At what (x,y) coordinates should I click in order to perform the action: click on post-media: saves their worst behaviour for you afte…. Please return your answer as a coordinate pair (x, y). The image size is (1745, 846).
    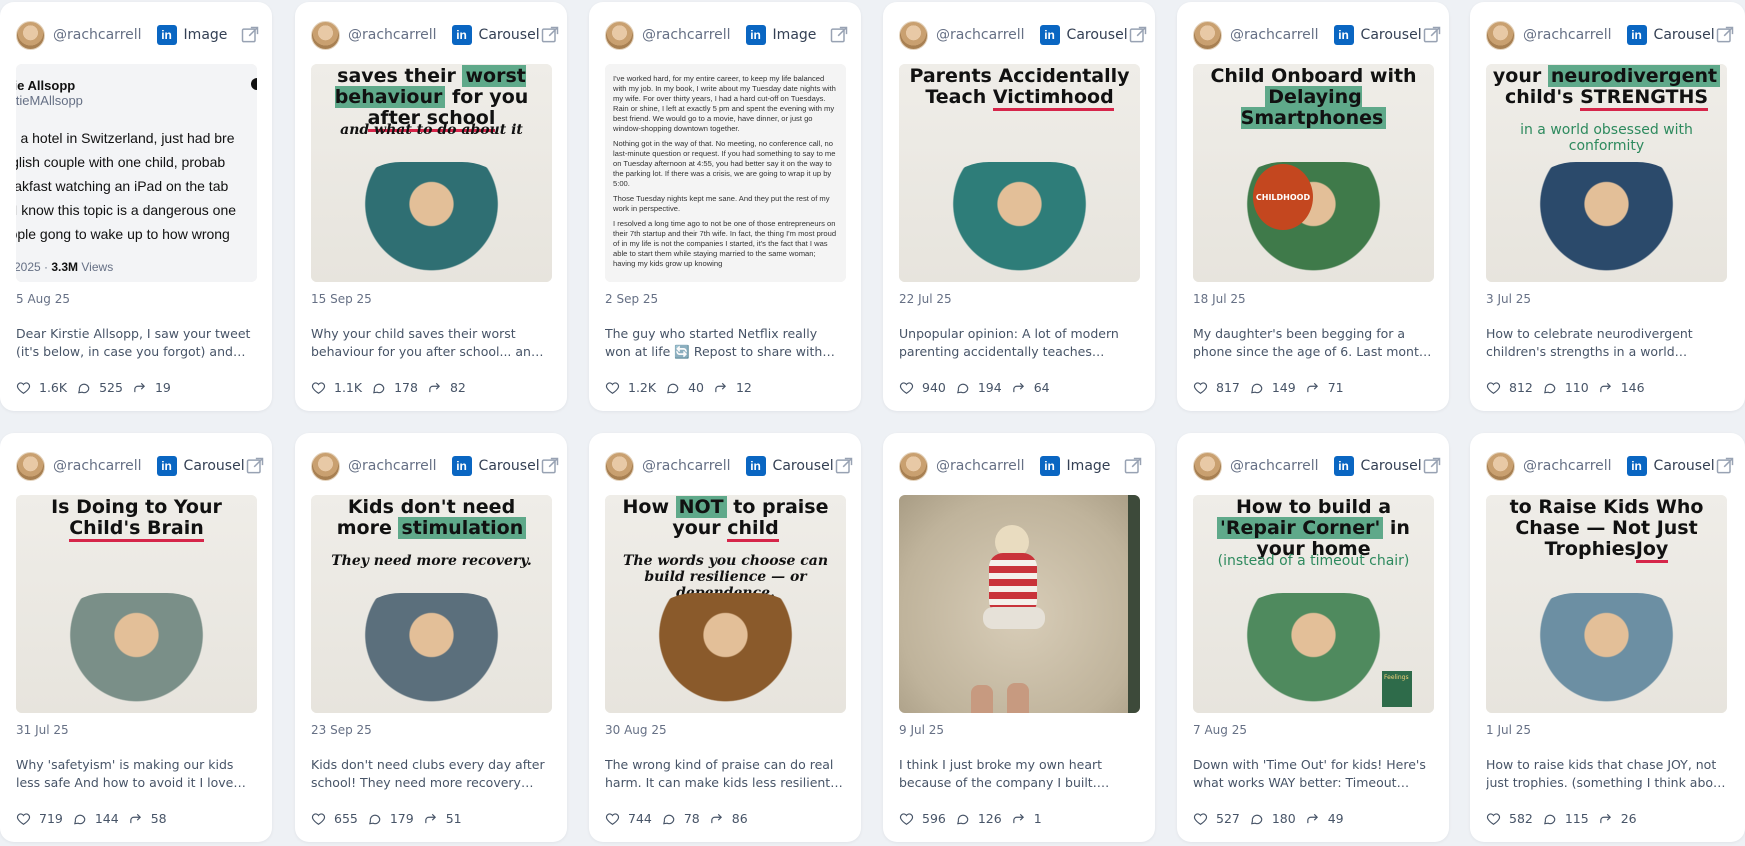
    Looking at the image, I should click on (431, 173).